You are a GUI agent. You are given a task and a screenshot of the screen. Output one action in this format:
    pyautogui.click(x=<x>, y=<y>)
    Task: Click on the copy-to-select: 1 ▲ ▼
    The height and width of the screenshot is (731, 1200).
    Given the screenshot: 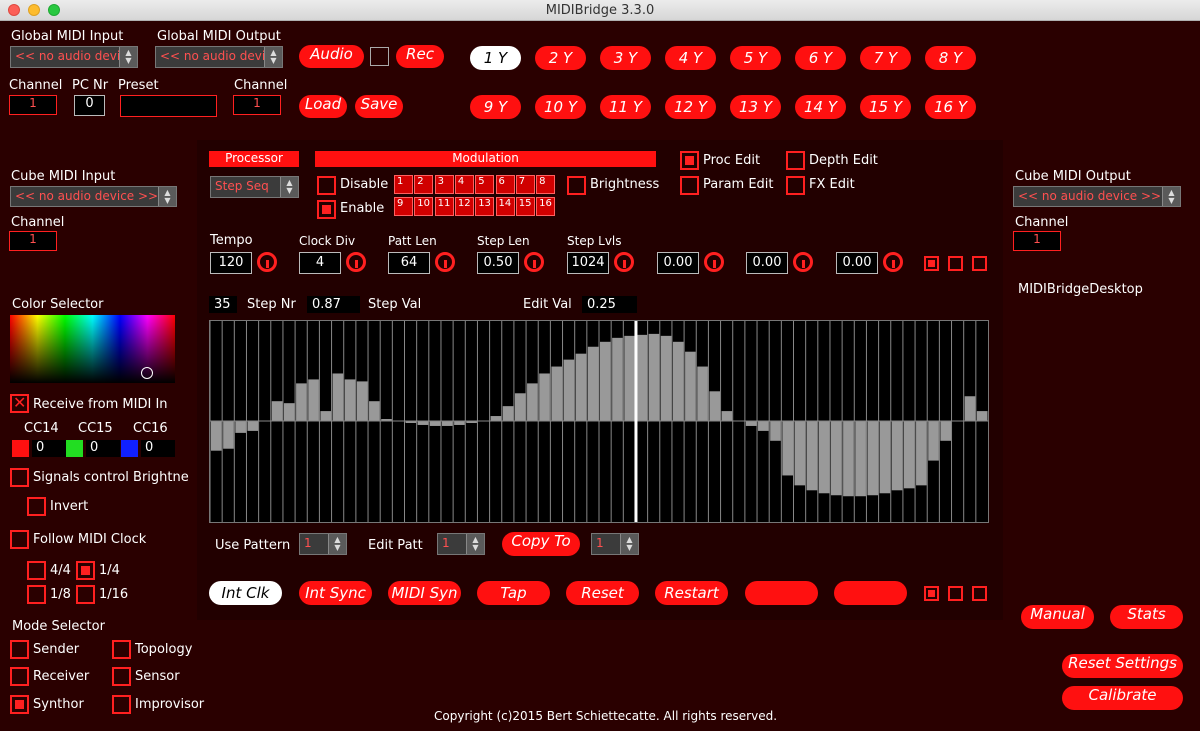 What is the action you would take?
    pyautogui.click(x=615, y=544)
    